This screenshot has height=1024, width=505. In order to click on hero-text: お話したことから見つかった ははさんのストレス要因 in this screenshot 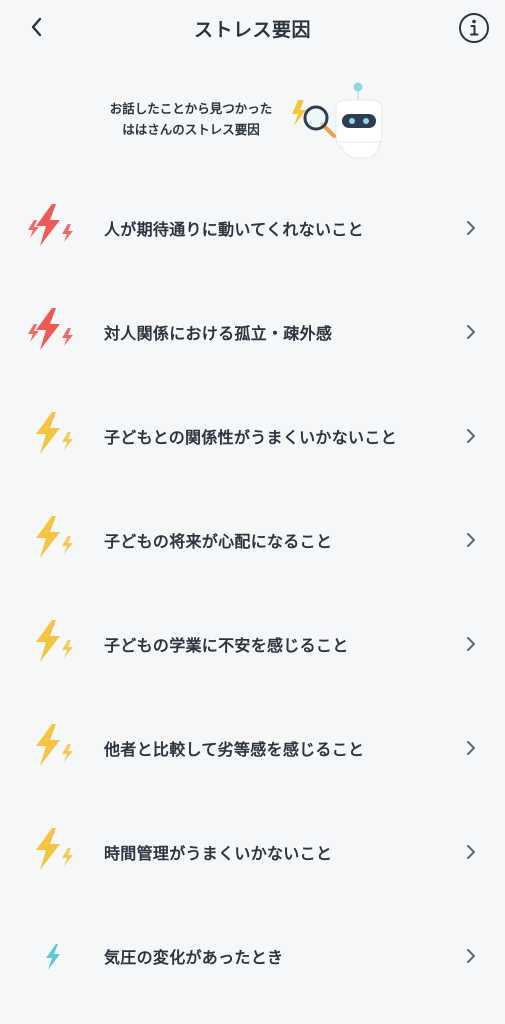, I will do `click(191, 119)`.